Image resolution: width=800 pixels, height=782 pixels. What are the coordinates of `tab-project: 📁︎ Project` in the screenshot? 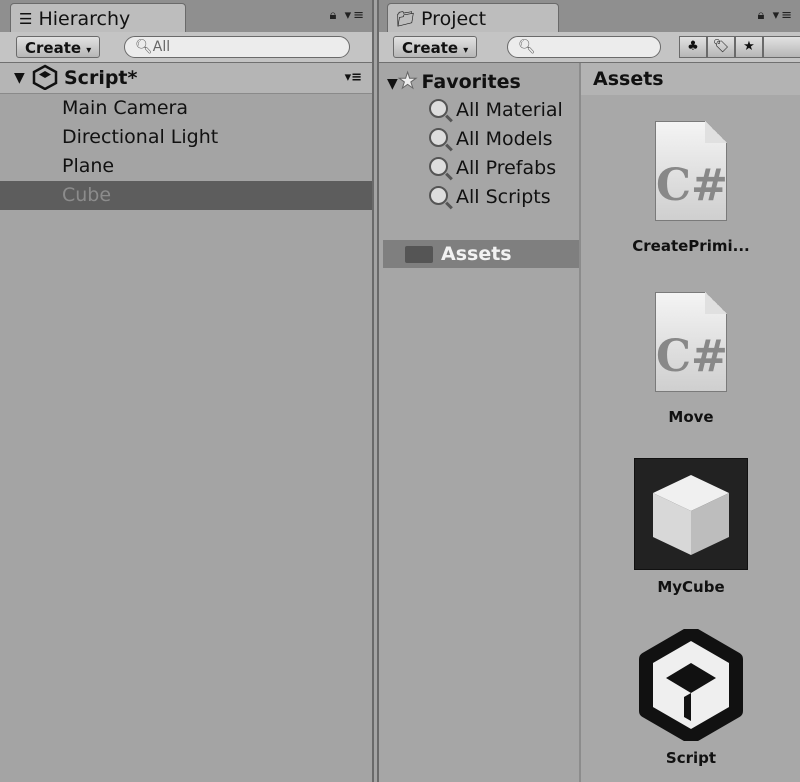 It's located at (473, 18).